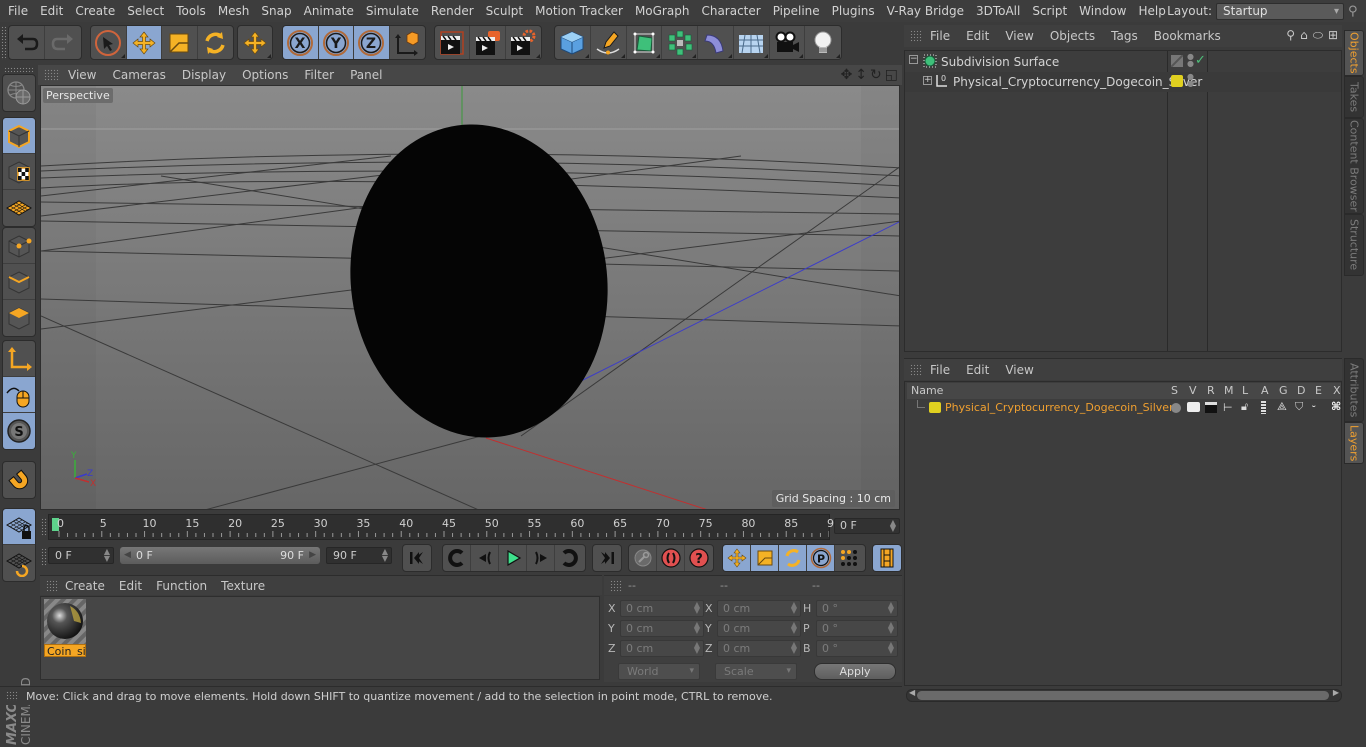 This screenshot has height=747, width=1366. Describe the element at coordinates (204, 75) in the screenshot. I see `viewport-menu-display: Display` at that location.